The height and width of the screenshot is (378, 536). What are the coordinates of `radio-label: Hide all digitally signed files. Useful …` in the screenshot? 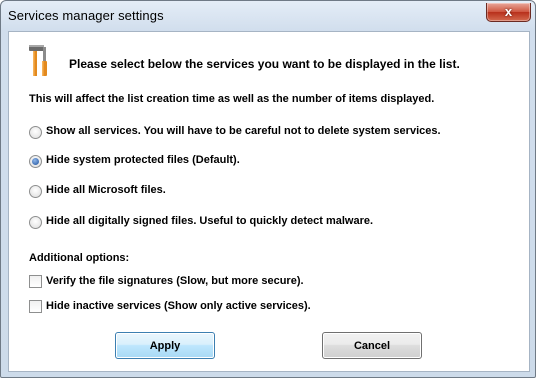 It's located at (210, 221).